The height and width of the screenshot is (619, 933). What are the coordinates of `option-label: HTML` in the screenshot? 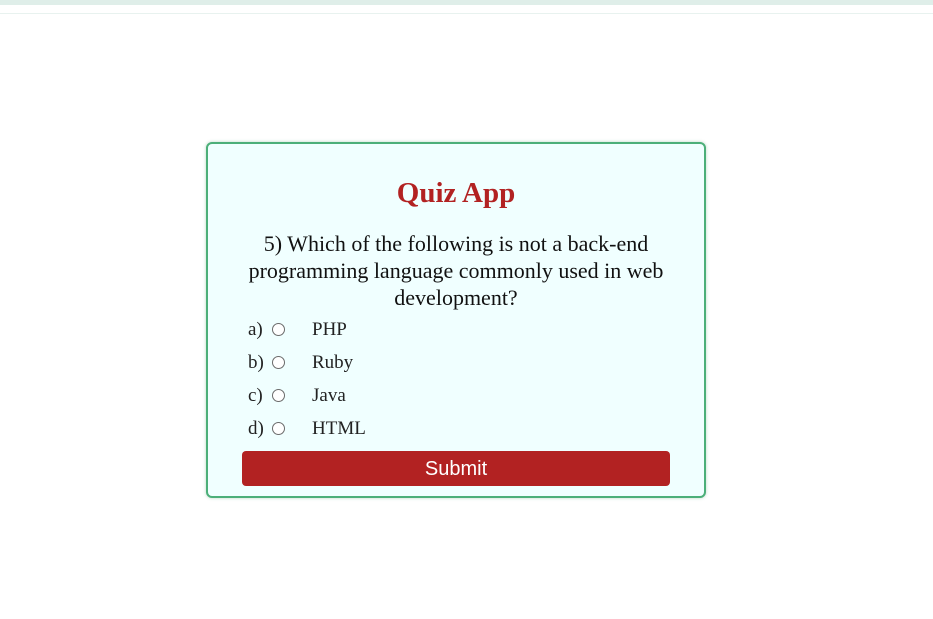 It's located at (339, 428).